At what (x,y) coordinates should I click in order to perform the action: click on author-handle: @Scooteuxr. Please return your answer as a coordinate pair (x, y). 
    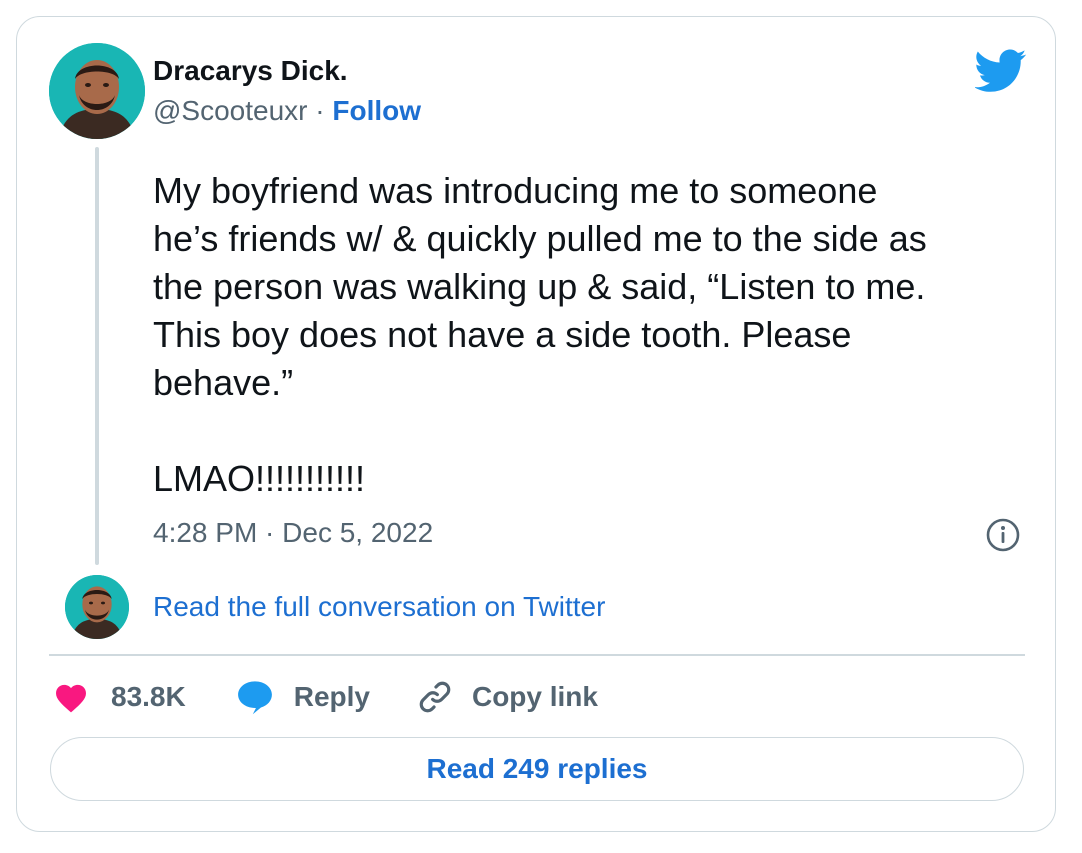
    Looking at the image, I should click on (230, 110).